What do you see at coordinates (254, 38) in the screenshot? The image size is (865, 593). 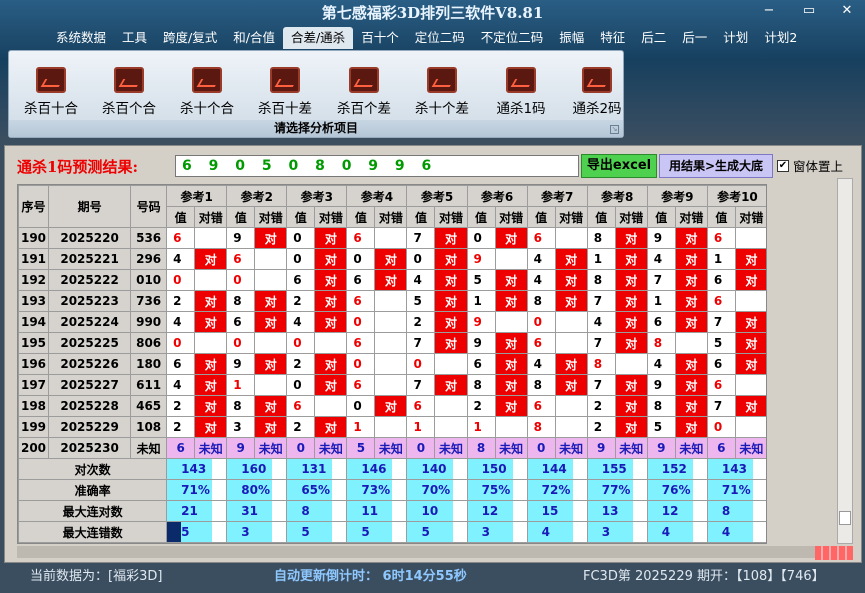 I see `menu-item: 和/合值` at bounding box center [254, 38].